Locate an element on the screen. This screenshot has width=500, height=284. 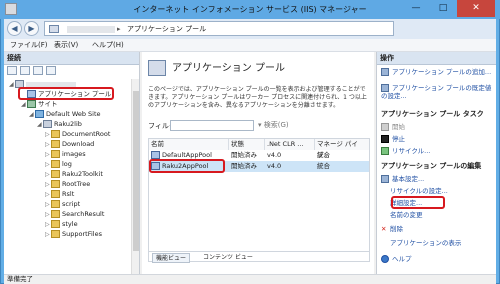
tree-scrollbar is located at coordinates (135, 176).